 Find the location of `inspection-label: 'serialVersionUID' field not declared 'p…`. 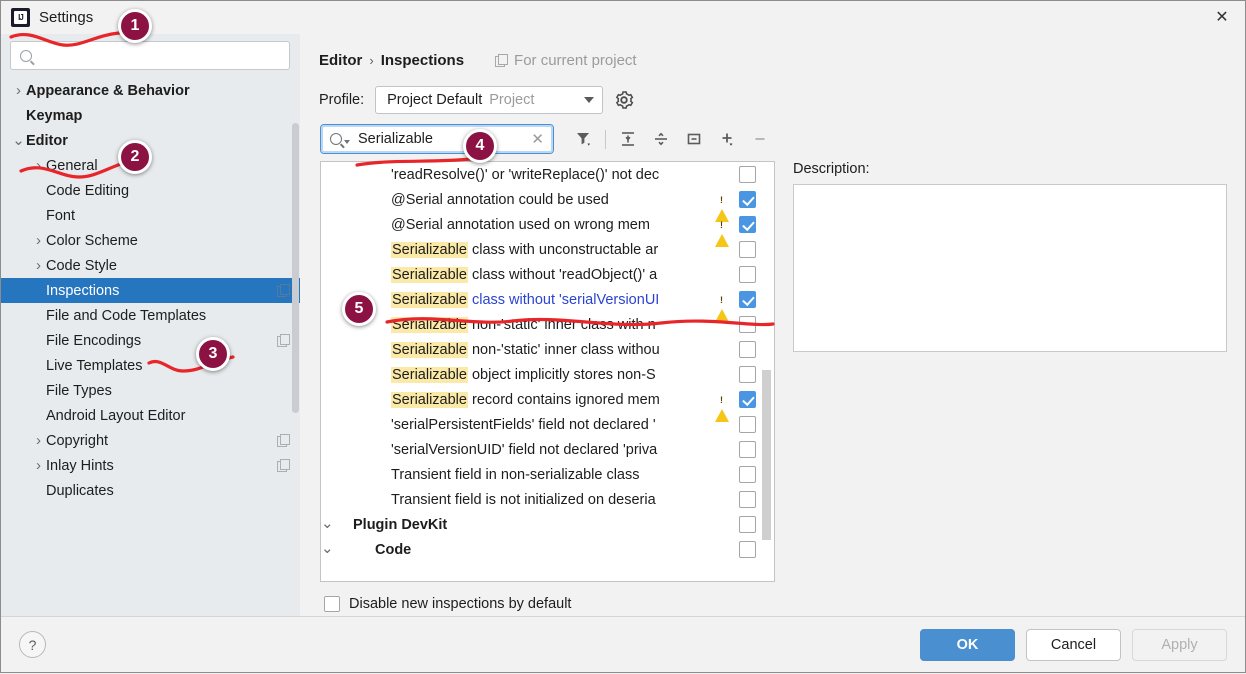

inspection-label: 'serialVersionUID' field not declared 'p… is located at coordinates (524, 449).